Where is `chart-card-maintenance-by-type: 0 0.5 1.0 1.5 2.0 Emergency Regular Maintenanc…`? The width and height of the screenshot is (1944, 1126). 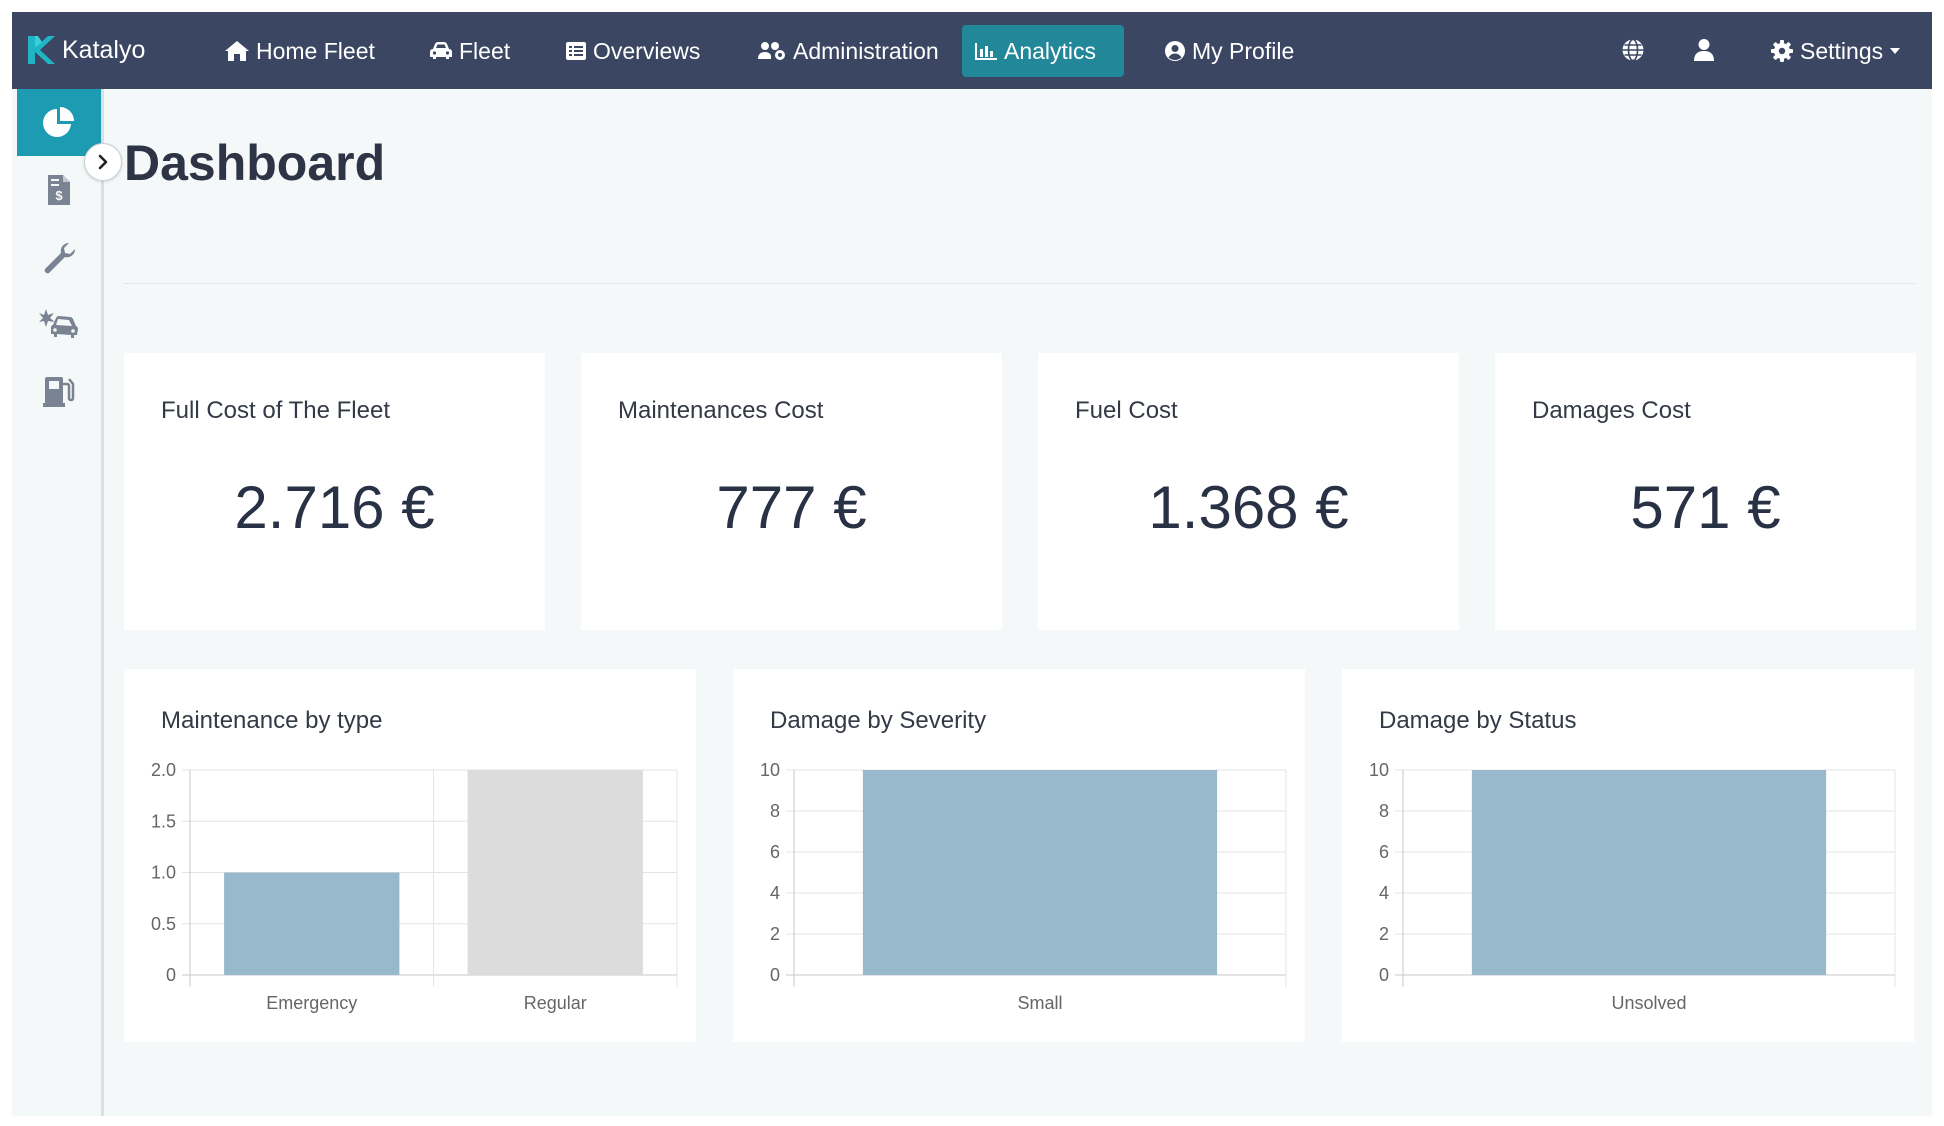 chart-card-maintenance-by-type: 0 0.5 1.0 1.5 2.0 Emergency Regular Maintenanc… is located at coordinates (410, 855).